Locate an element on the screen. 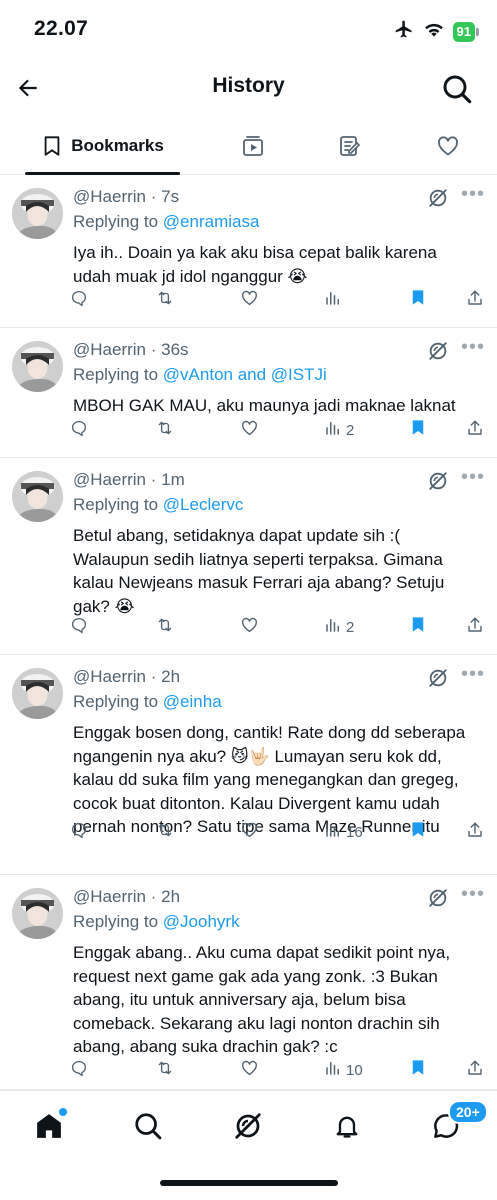  tab-bookmarks: Bookmarks is located at coordinates (102, 146).